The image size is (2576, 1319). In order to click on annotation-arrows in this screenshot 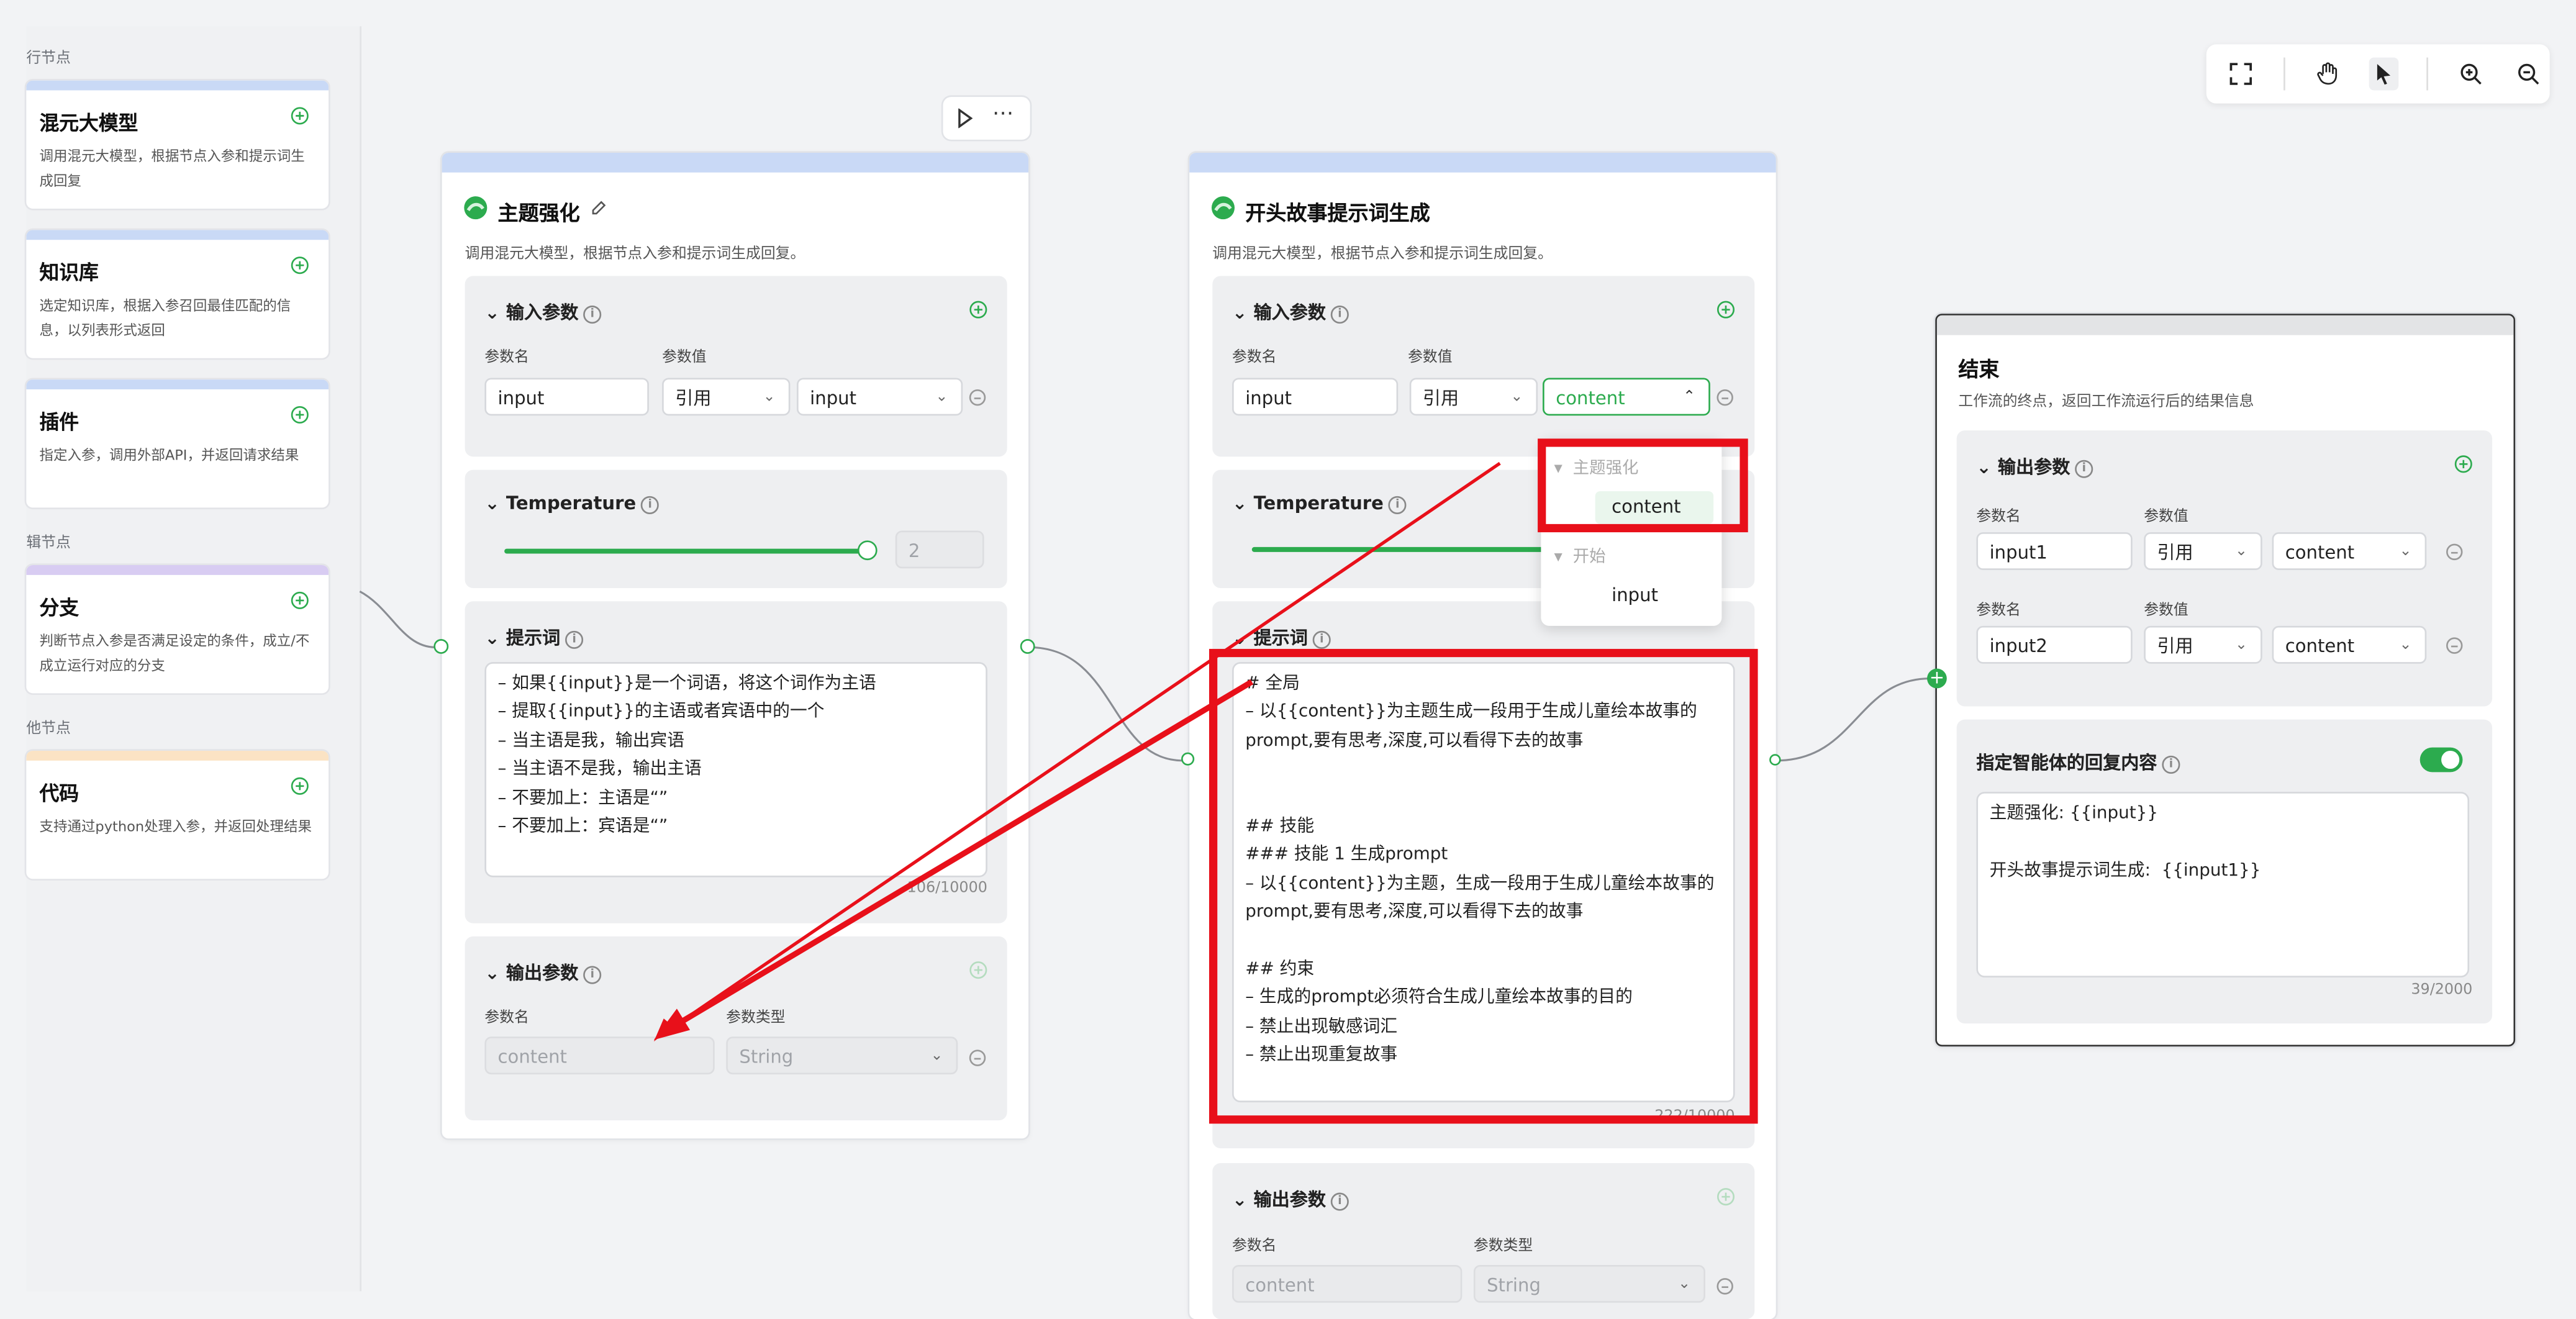, I will do `click(1077, 751)`.